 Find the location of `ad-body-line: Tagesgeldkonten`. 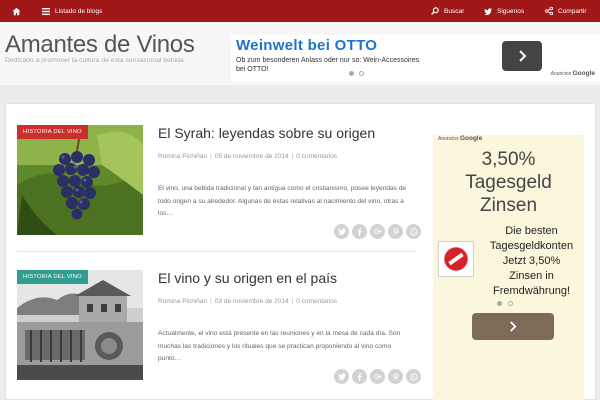

ad-body-line: Tagesgeldkonten is located at coordinates (531, 246).